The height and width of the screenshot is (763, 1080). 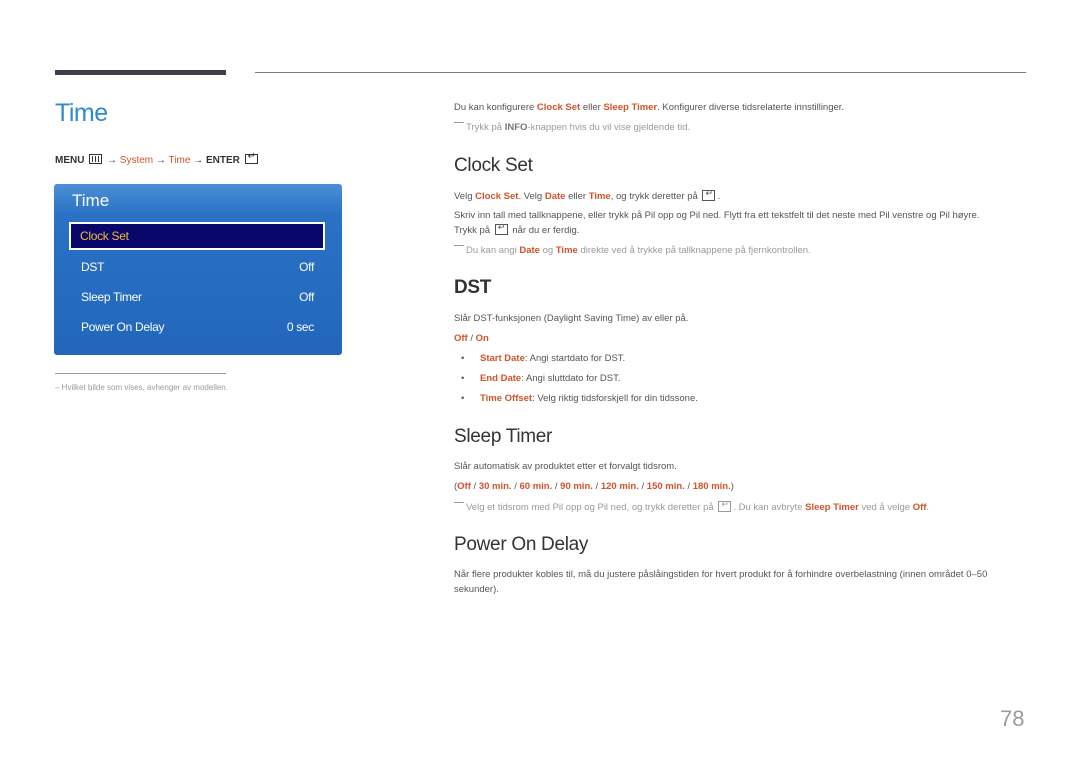 I want to click on option: 120 min., so click(x=619, y=486).